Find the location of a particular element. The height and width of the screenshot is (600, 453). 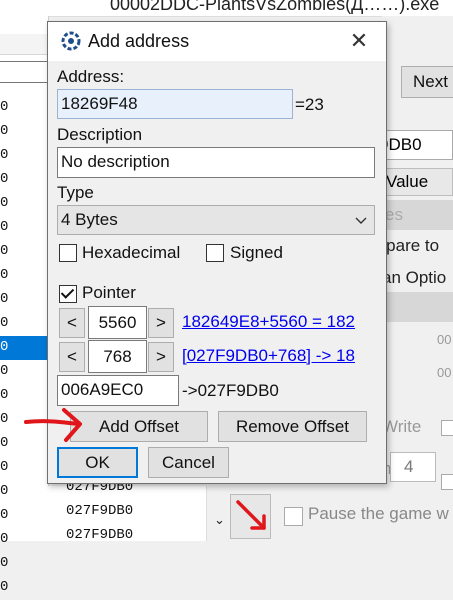

description-label: Description is located at coordinates (100, 134).